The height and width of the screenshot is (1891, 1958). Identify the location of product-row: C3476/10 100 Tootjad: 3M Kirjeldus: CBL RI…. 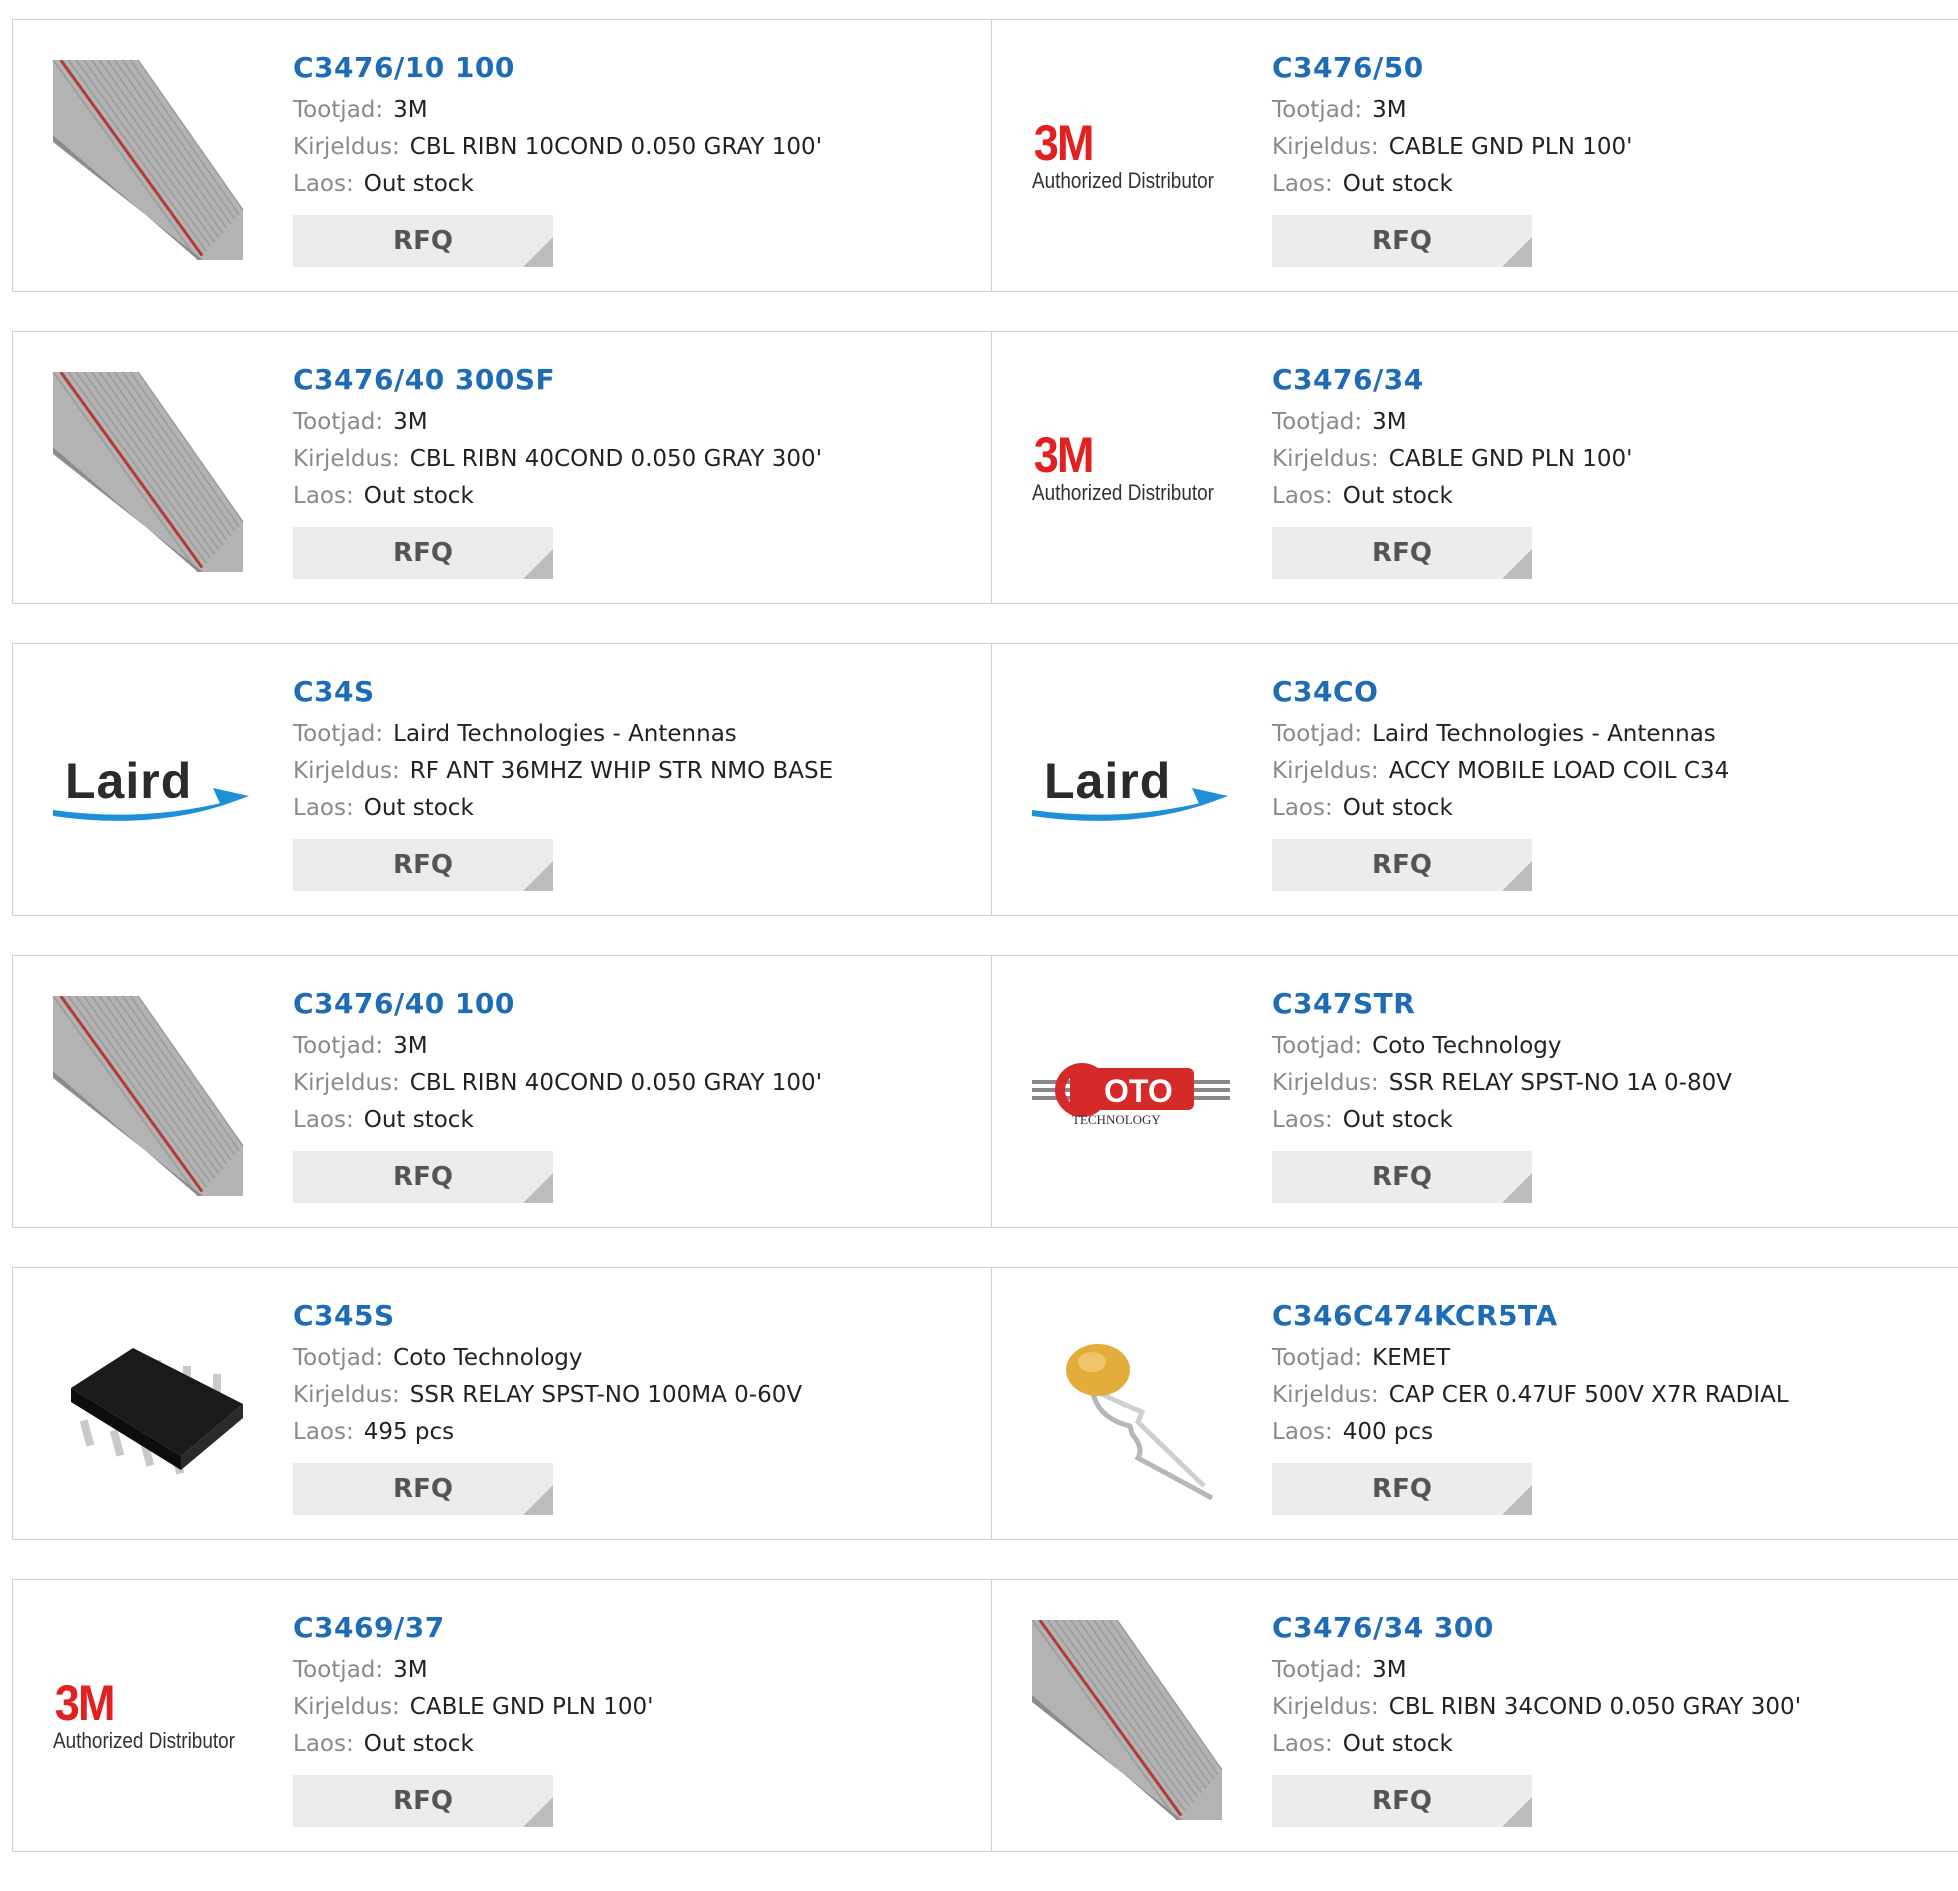
(985, 156).